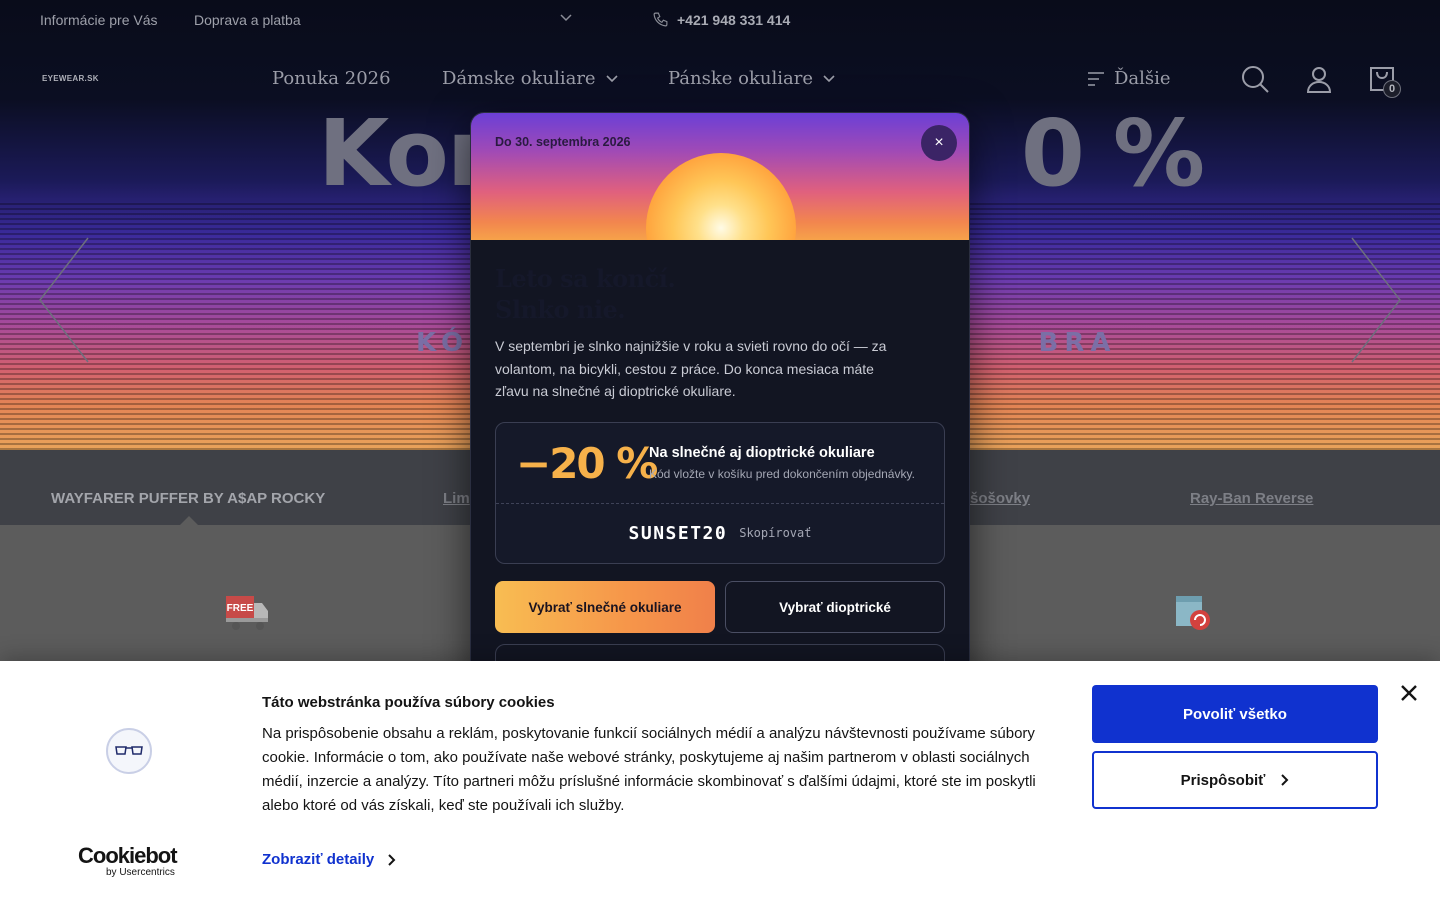 Image resolution: width=1440 pixels, height=900 pixels. Describe the element at coordinates (1319, 79) in the screenshot. I see `account-icon` at that location.